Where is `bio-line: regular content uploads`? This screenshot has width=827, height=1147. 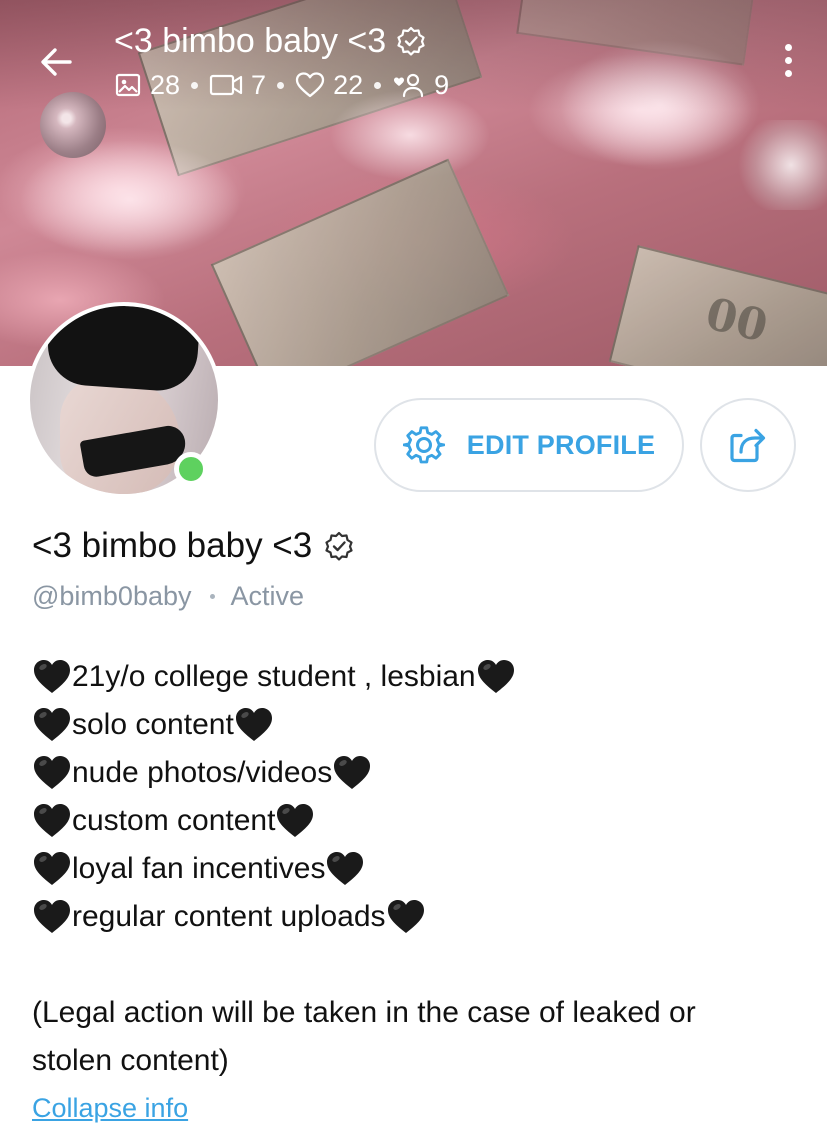
bio-line: regular content uploads is located at coordinates (412, 917).